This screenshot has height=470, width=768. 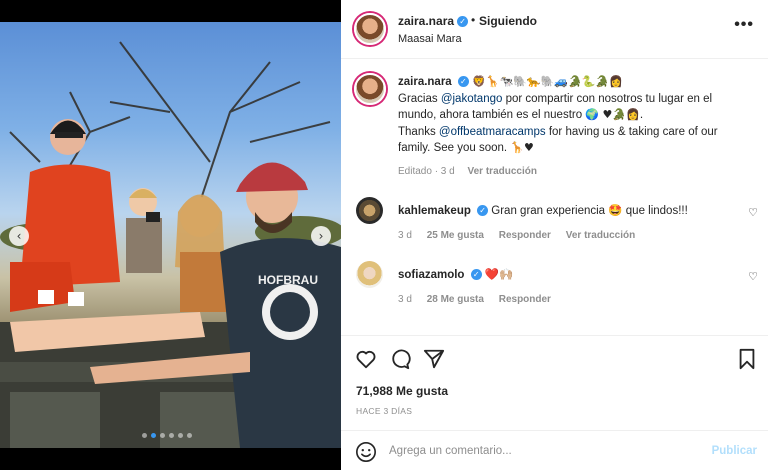 What do you see at coordinates (430, 39) in the screenshot?
I see `post-location: Maasai Mara` at bounding box center [430, 39].